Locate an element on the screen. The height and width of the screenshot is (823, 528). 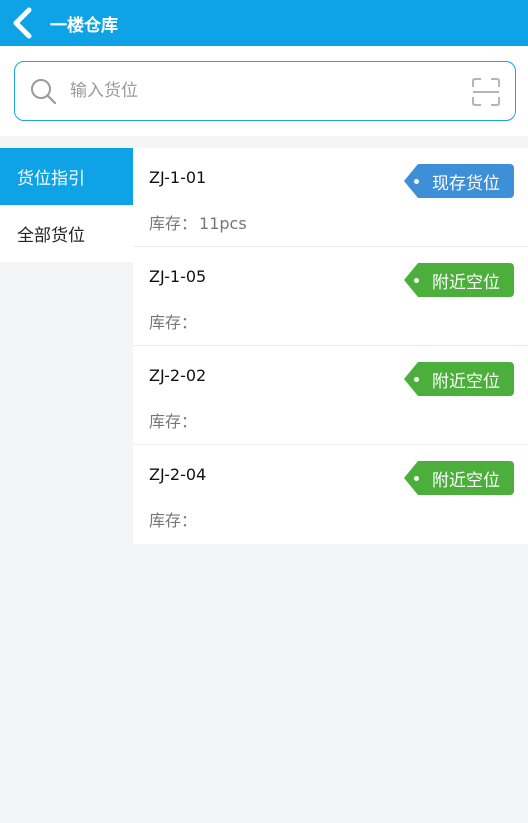
list-item: ZJ-2-02 库存： 附近空位 is located at coordinates (330, 395).